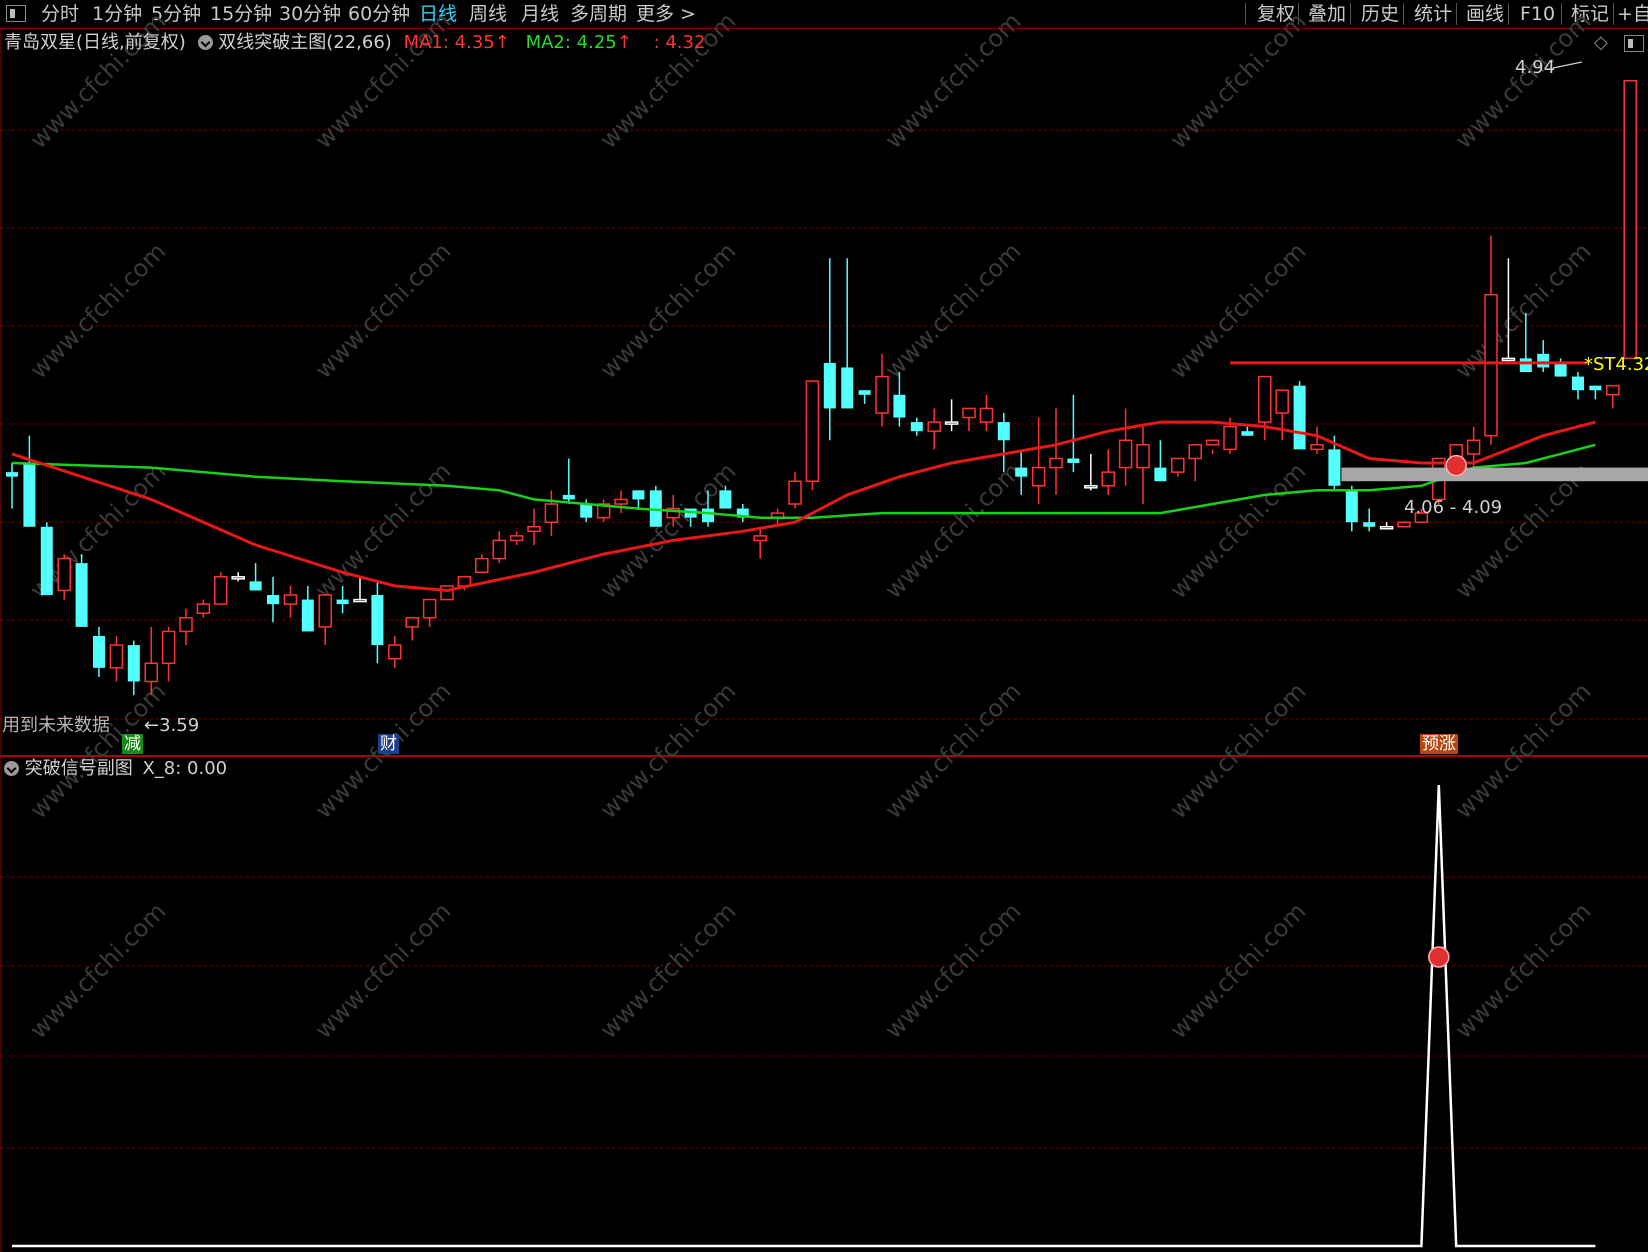 Image resolution: width=1648 pixels, height=1252 pixels. What do you see at coordinates (667, 970) in the screenshot?
I see `watermark-2-4: www.cfchi.com` at bounding box center [667, 970].